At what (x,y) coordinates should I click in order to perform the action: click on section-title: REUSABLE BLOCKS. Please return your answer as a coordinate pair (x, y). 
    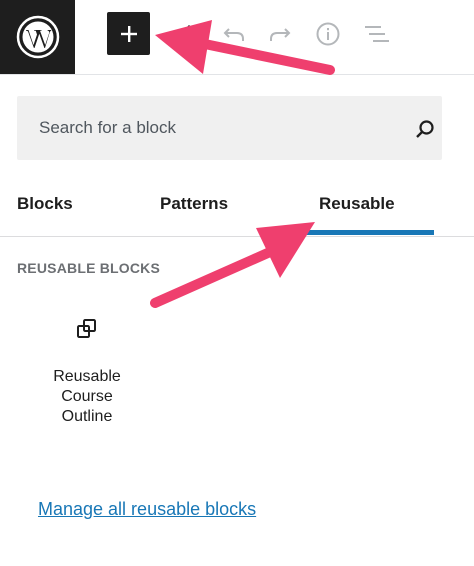
    Looking at the image, I should click on (89, 268).